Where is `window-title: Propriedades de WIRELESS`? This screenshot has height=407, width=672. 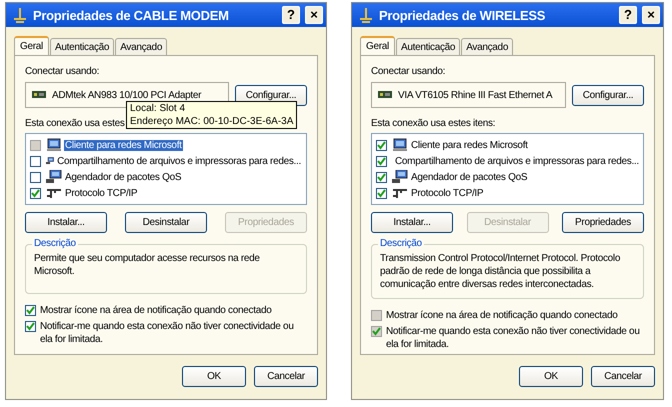
window-title: Propriedades de WIRELESS is located at coordinates (462, 15).